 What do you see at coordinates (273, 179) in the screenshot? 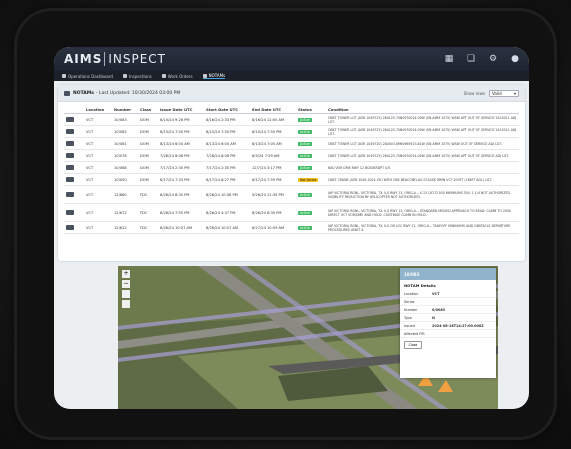
I see `cell-end-date: 6/17/24 7:59 PM` at bounding box center [273, 179].